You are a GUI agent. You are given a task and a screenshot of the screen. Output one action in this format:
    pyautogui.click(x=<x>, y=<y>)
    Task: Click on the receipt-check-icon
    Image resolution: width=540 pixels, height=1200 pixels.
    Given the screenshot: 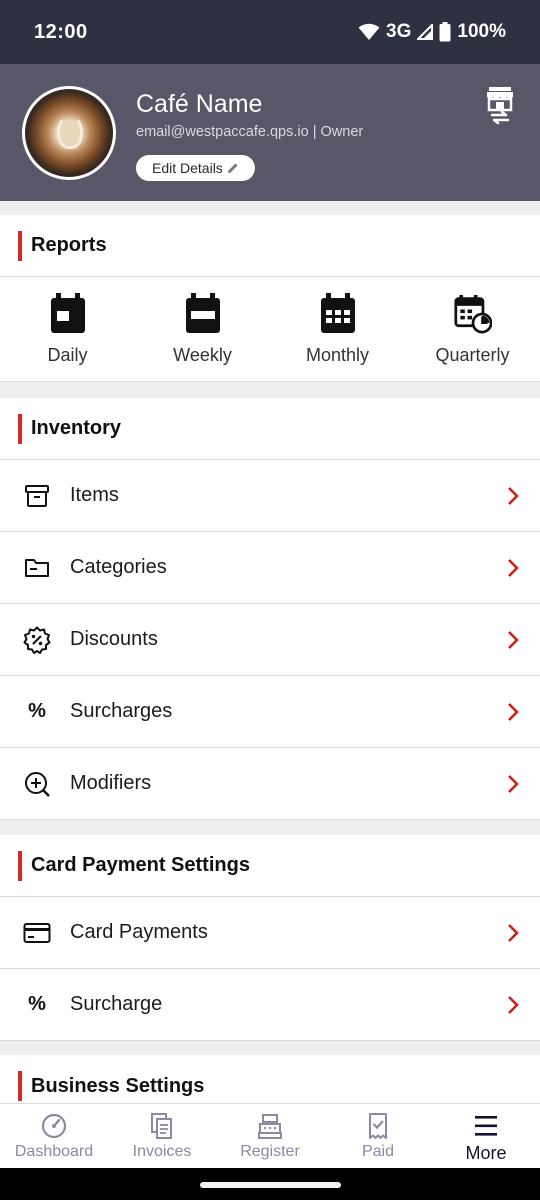 What is the action you would take?
    pyautogui.click(x=378, y=1126)
    